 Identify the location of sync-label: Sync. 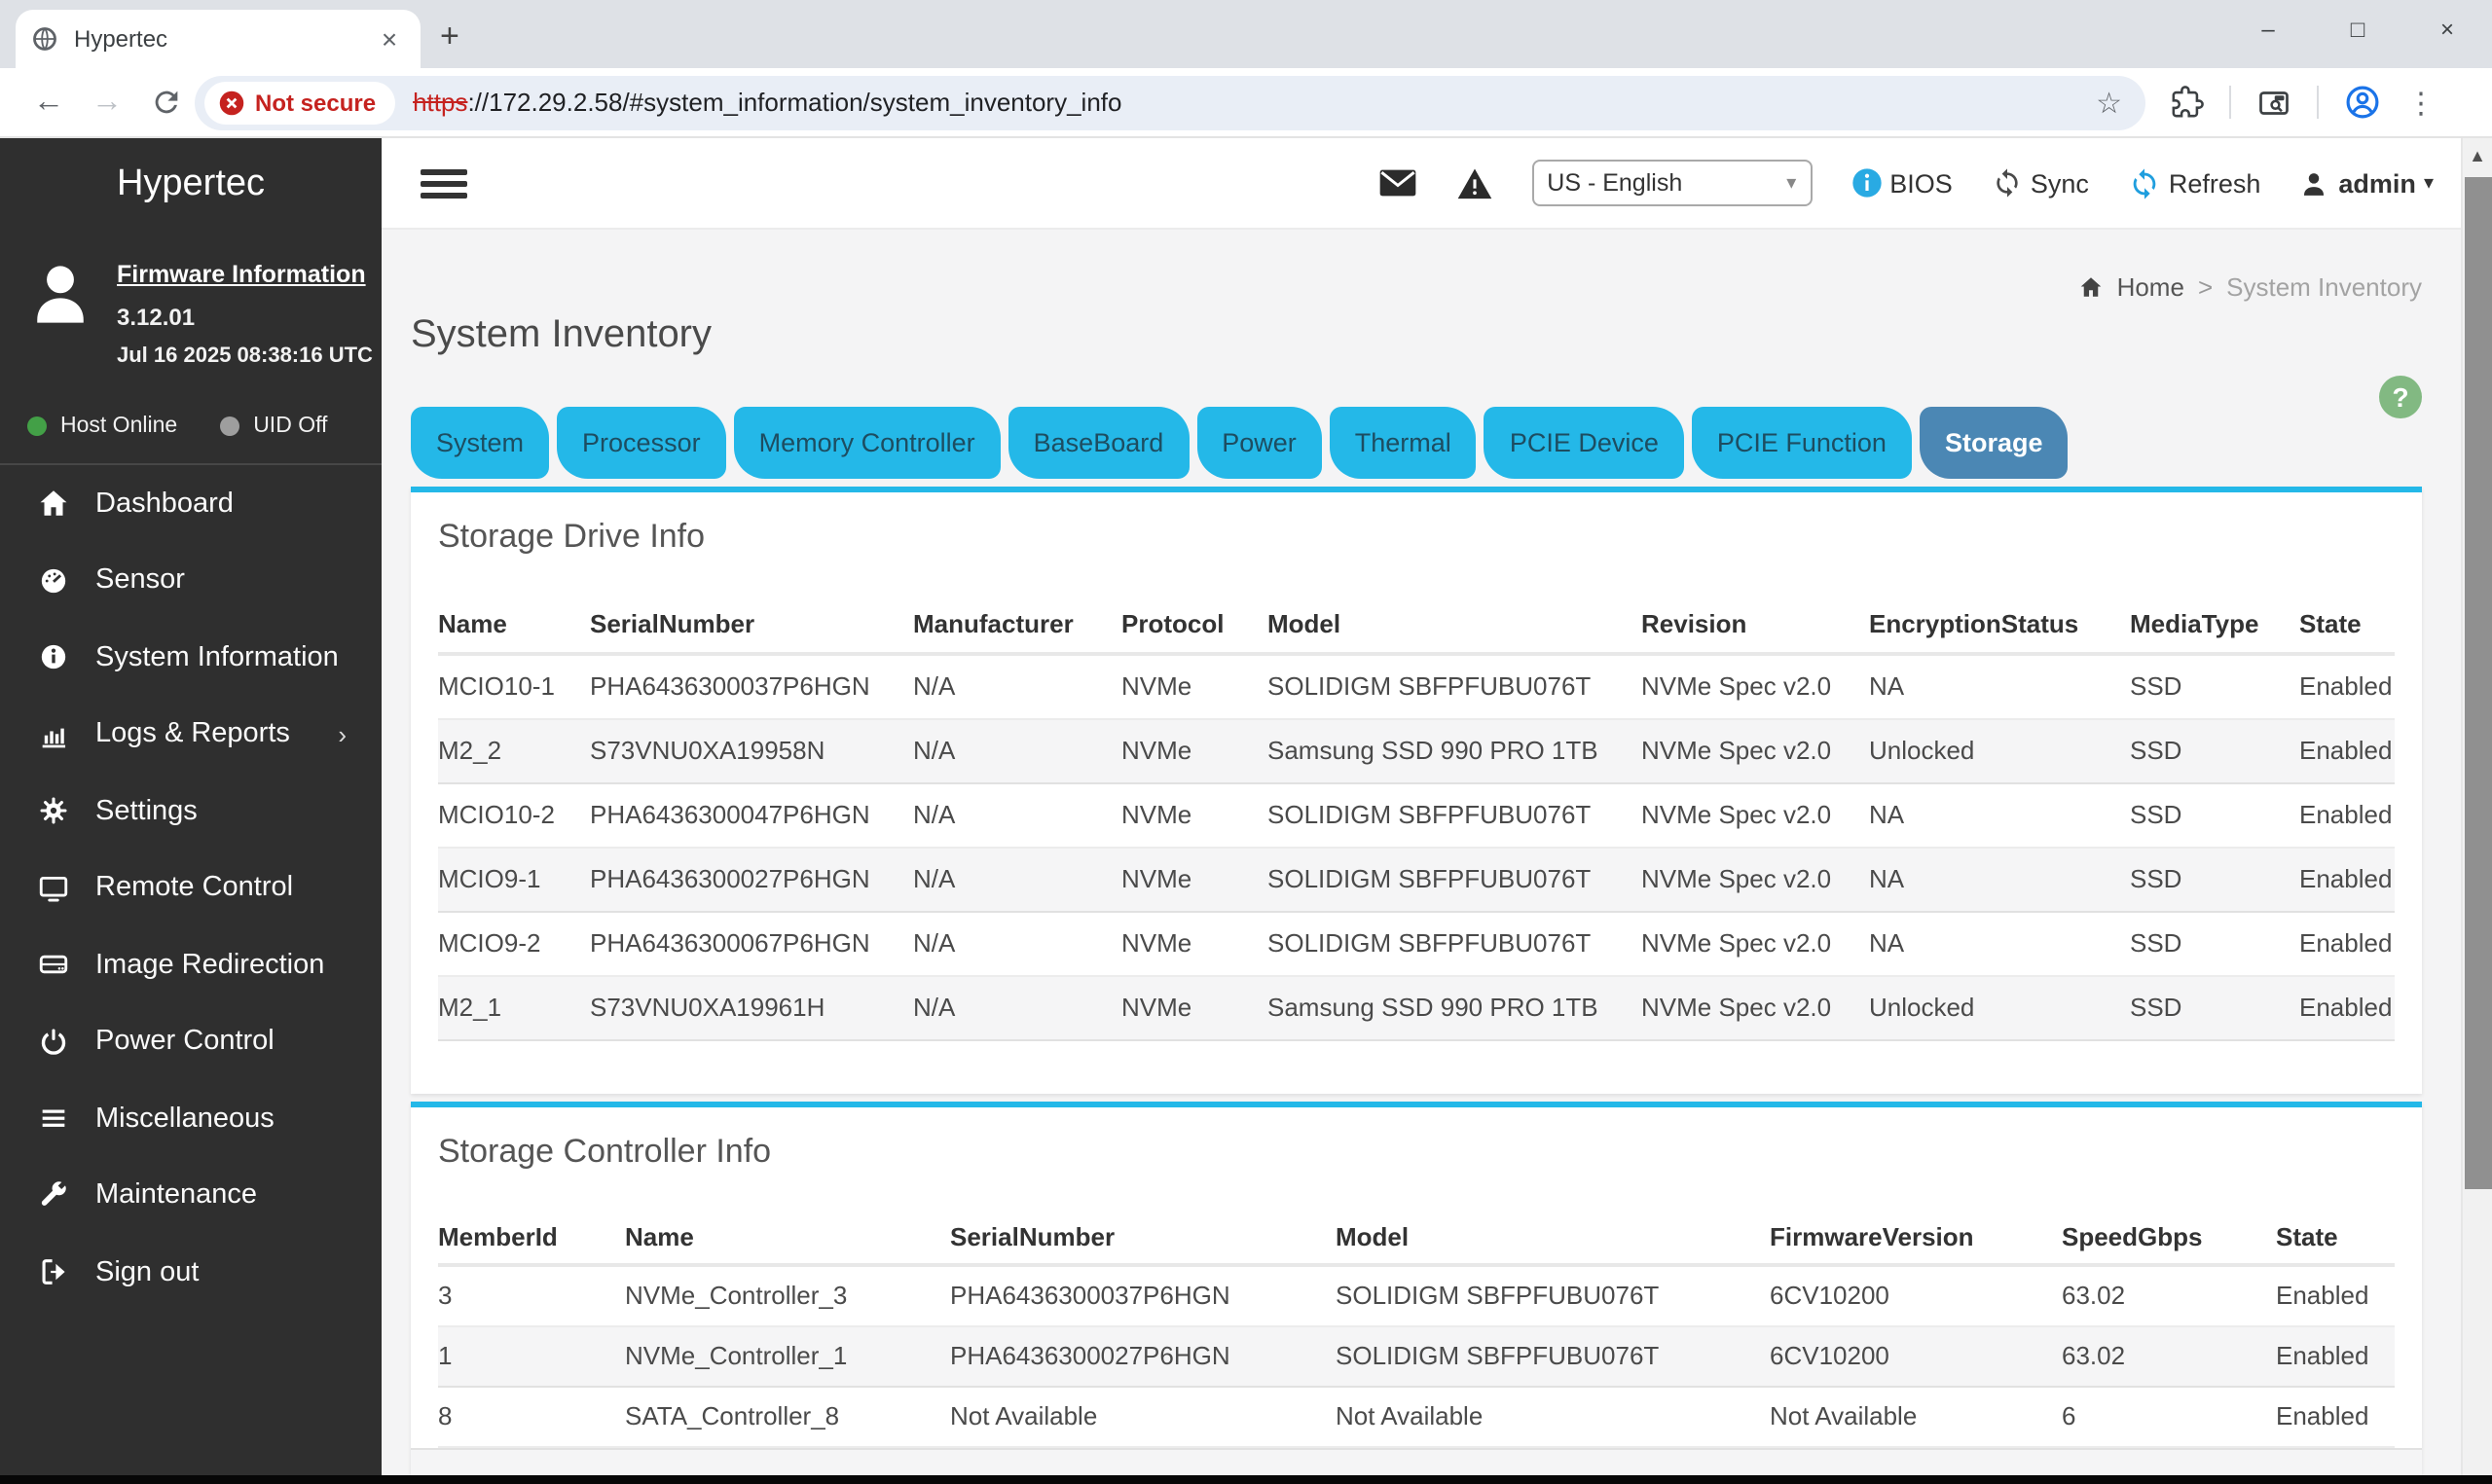
(2059, 183).